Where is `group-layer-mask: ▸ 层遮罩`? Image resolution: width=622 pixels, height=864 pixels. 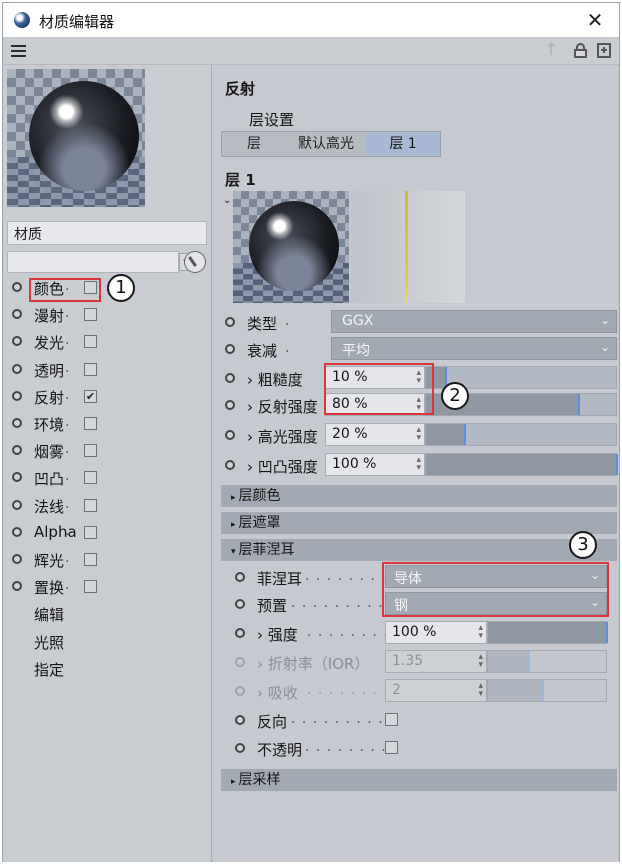
group-layer-mask: ▸ 层遮罩 is located at coordinates (419, 523).